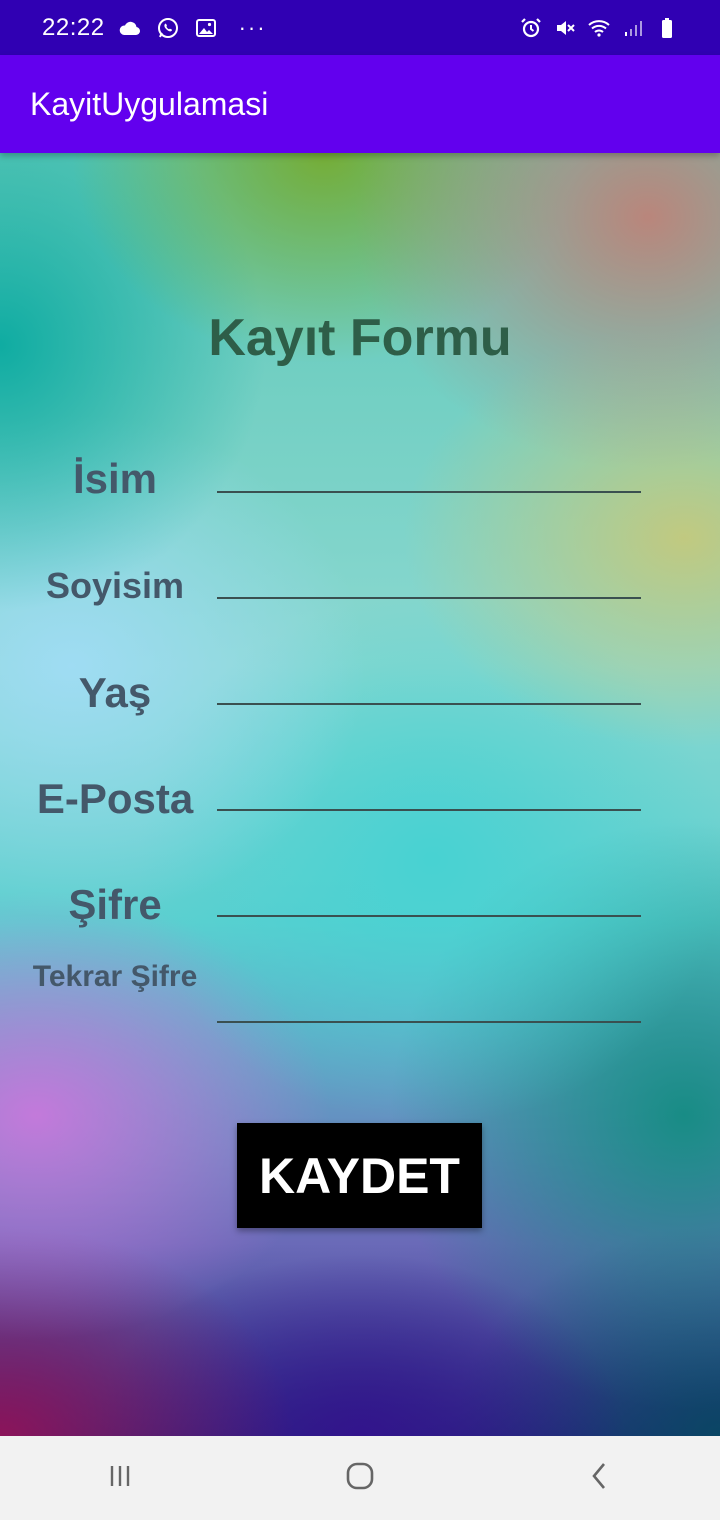 This screenshot has height=1520, width=720. Describe the element at coordinates (429, 468) in the screenshot. I see `name-input` at that location.